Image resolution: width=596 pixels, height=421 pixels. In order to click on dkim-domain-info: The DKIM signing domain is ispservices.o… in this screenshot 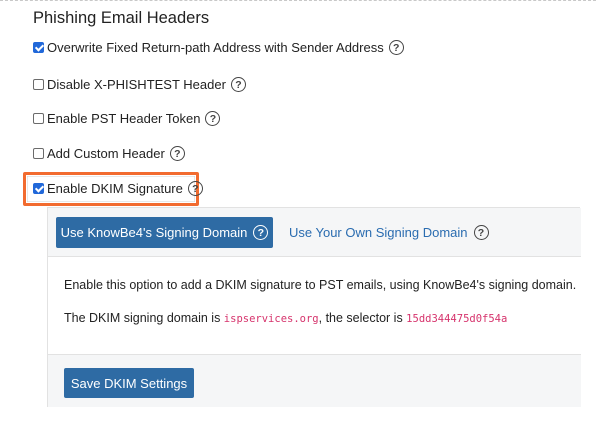, I will do `click(285, 318)`.